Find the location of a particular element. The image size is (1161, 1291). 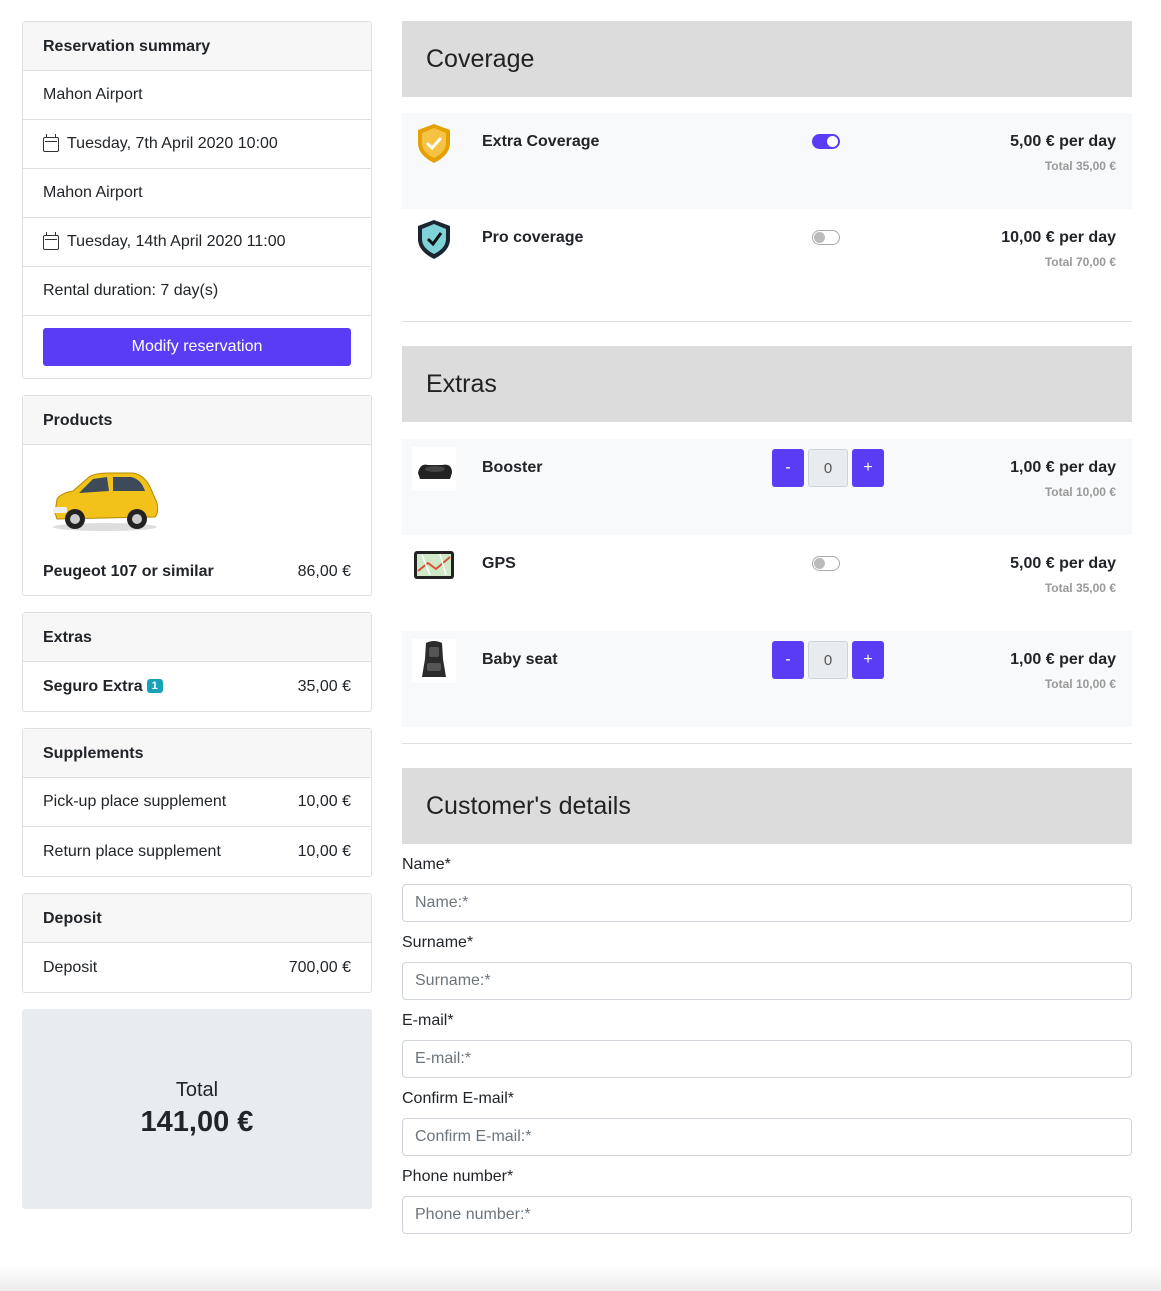

extras-summary-row: Seguro Extra 1 35,00 € is located at coordinates (197, 686).